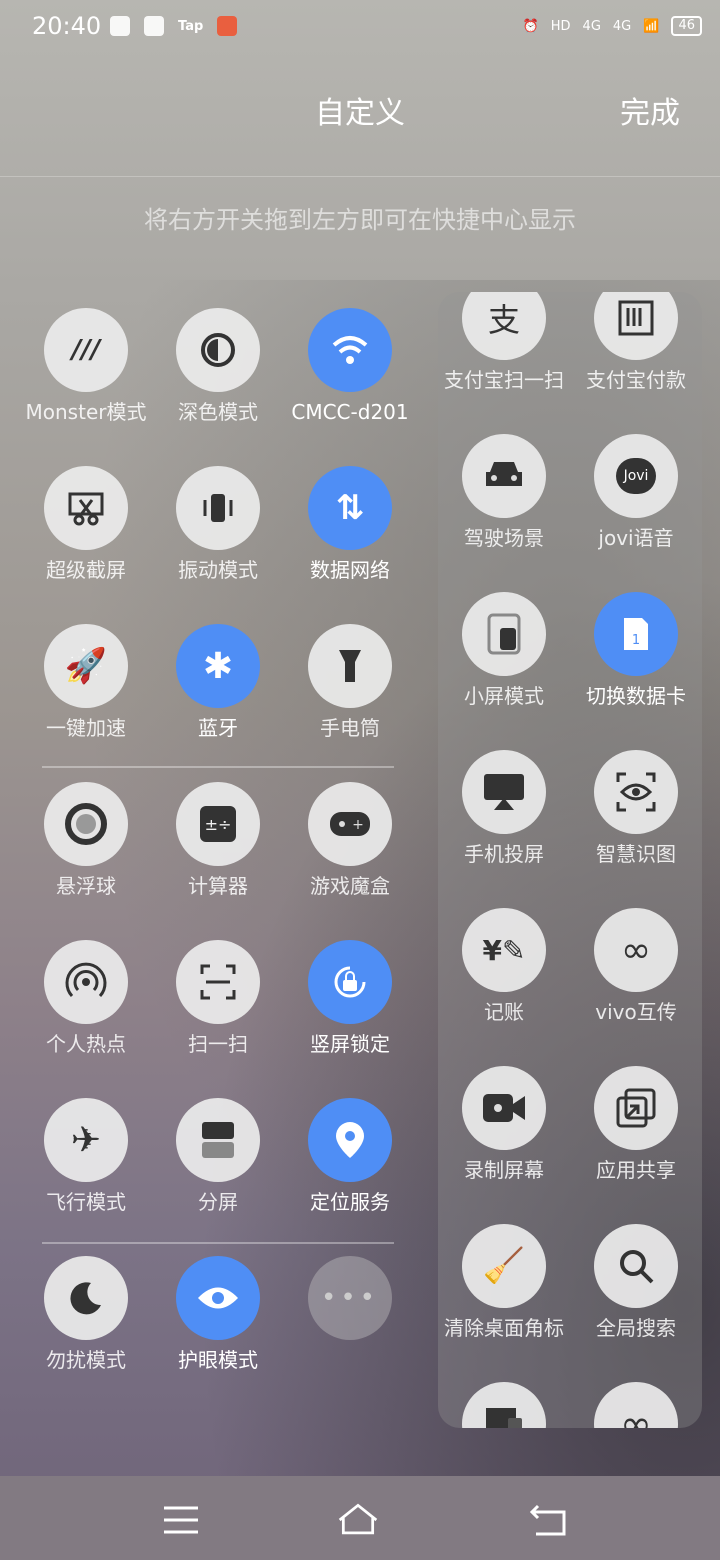 The height and width of the screenshot is (1560, 720). What do you see at coordinates (504, 1266) in the screenshot?
I see `clear-badge-icon: 🧹` at bounding box center [504, 1266].